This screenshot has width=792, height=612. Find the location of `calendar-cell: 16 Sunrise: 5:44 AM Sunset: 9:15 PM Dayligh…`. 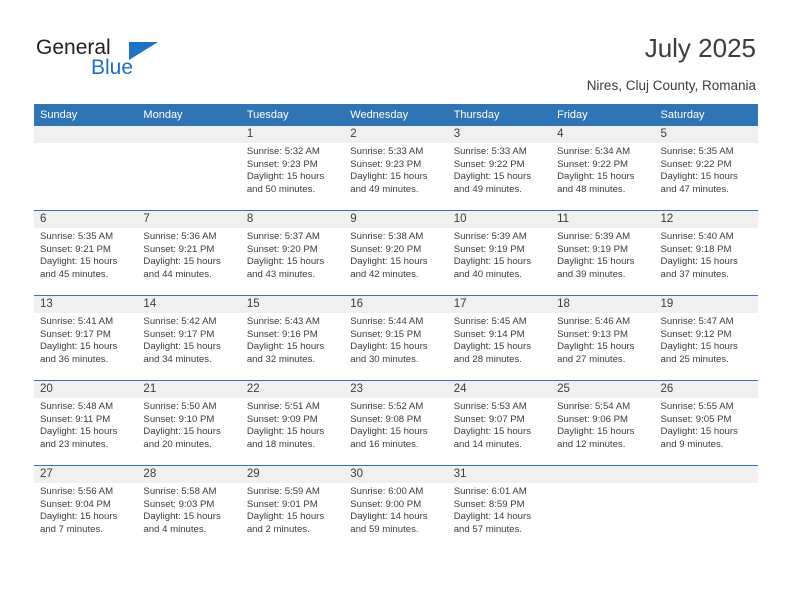

calendar-cell: 16 Sunrise: 5:44 AM Sunset: 9:15 PM Dayligh… is located at coordinates (396, 338).